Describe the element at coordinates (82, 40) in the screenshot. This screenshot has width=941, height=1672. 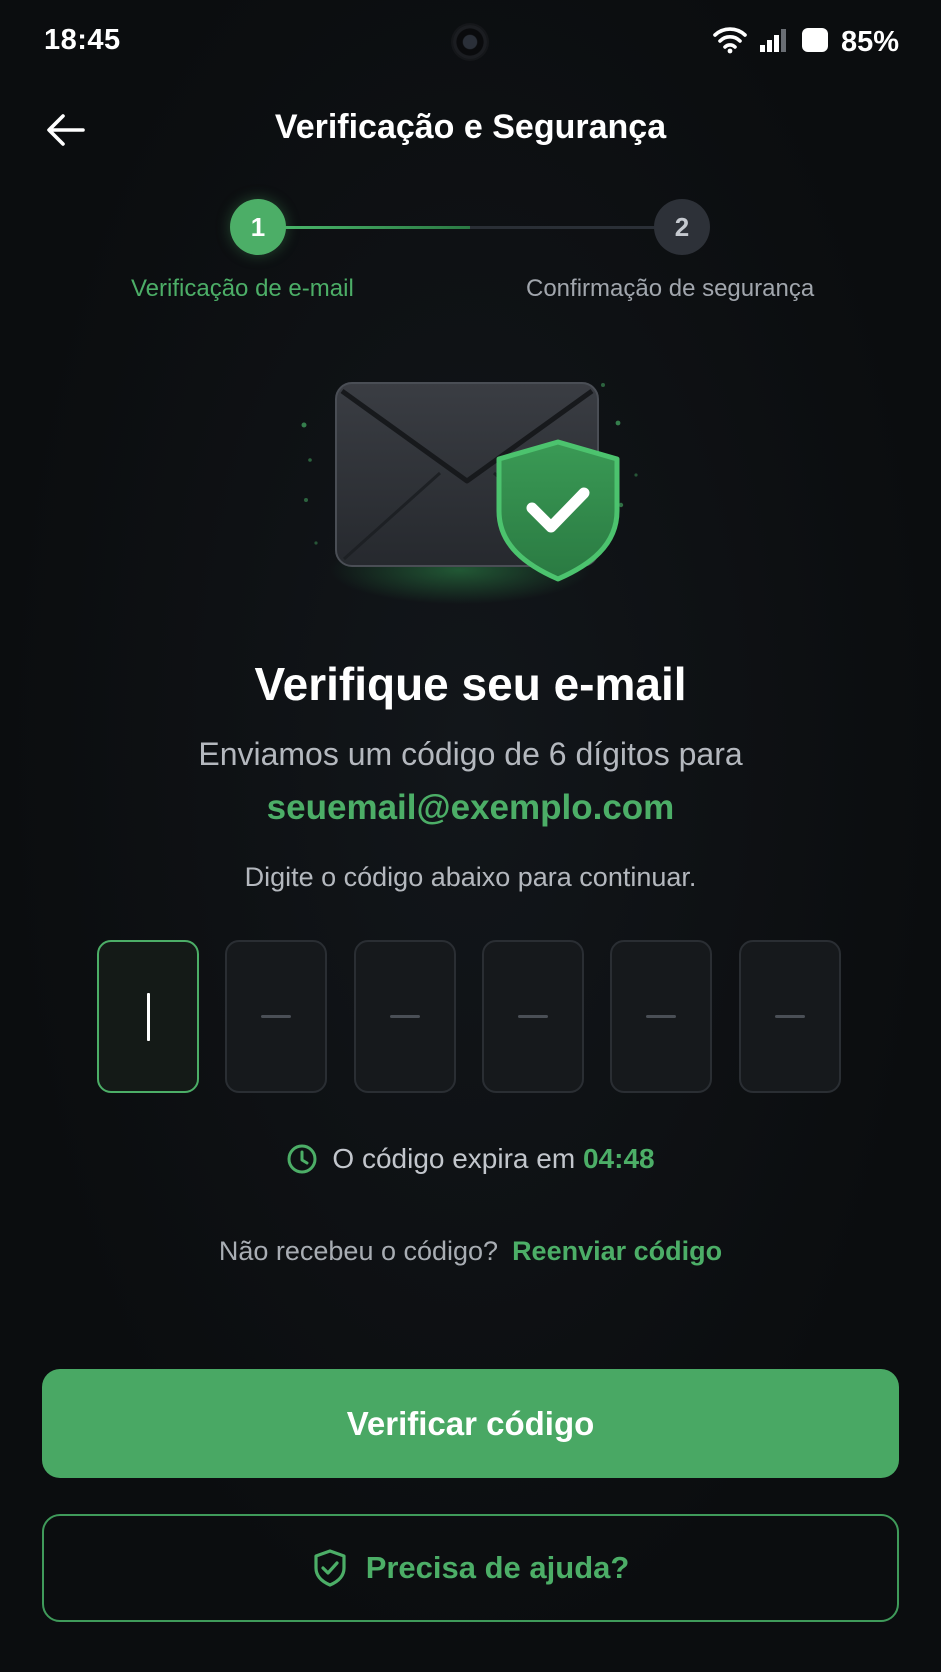
I see `status-time: 18:45` at that location.